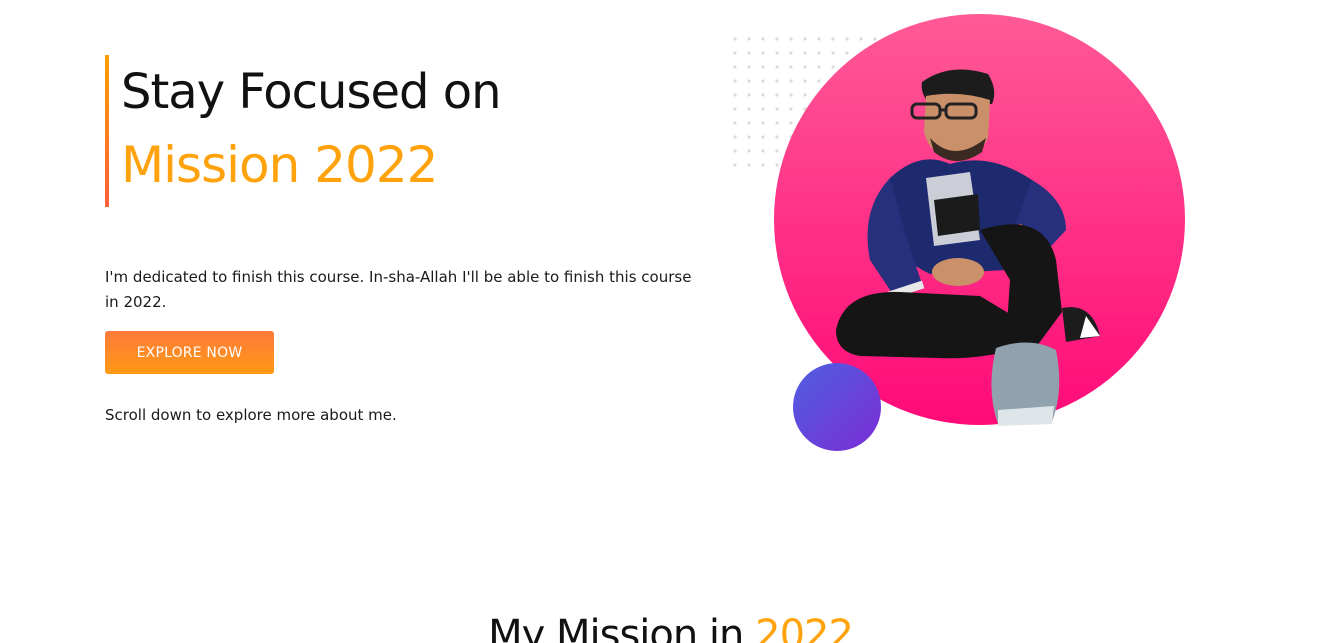 The width and height of the screenshot is (1341, 643). Describe the element at coordinates (804, 627) in the screenshot. I see `mission-title-year: 2022` at that location.